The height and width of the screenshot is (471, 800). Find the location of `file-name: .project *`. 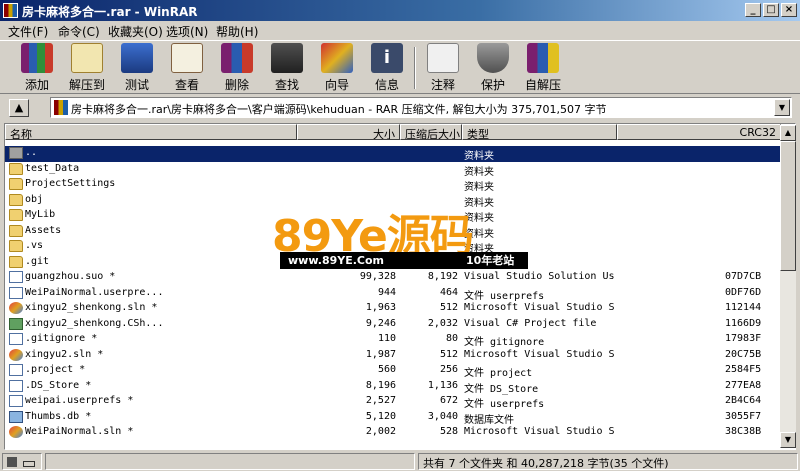

file-name: .project * is located at coordinates (55, 369).